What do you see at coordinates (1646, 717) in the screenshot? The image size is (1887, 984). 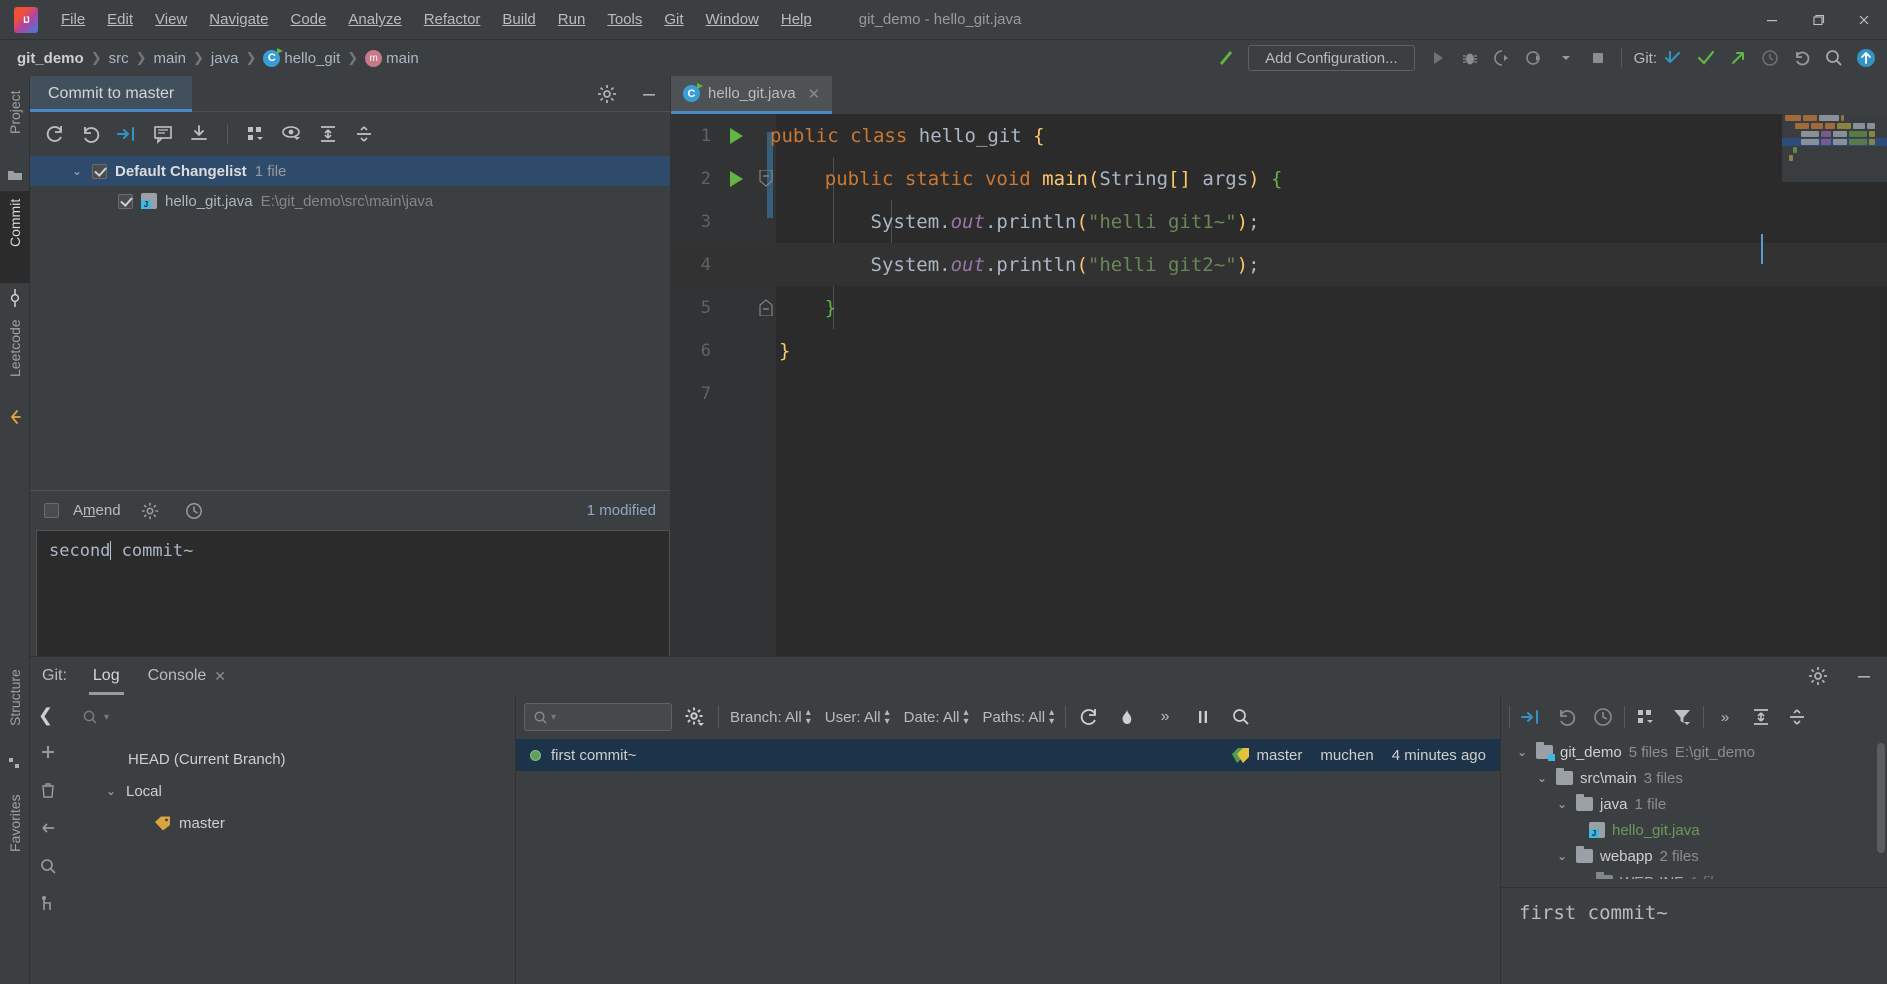 I see `detail-group-by-button` at bounding box center [1646, 717].